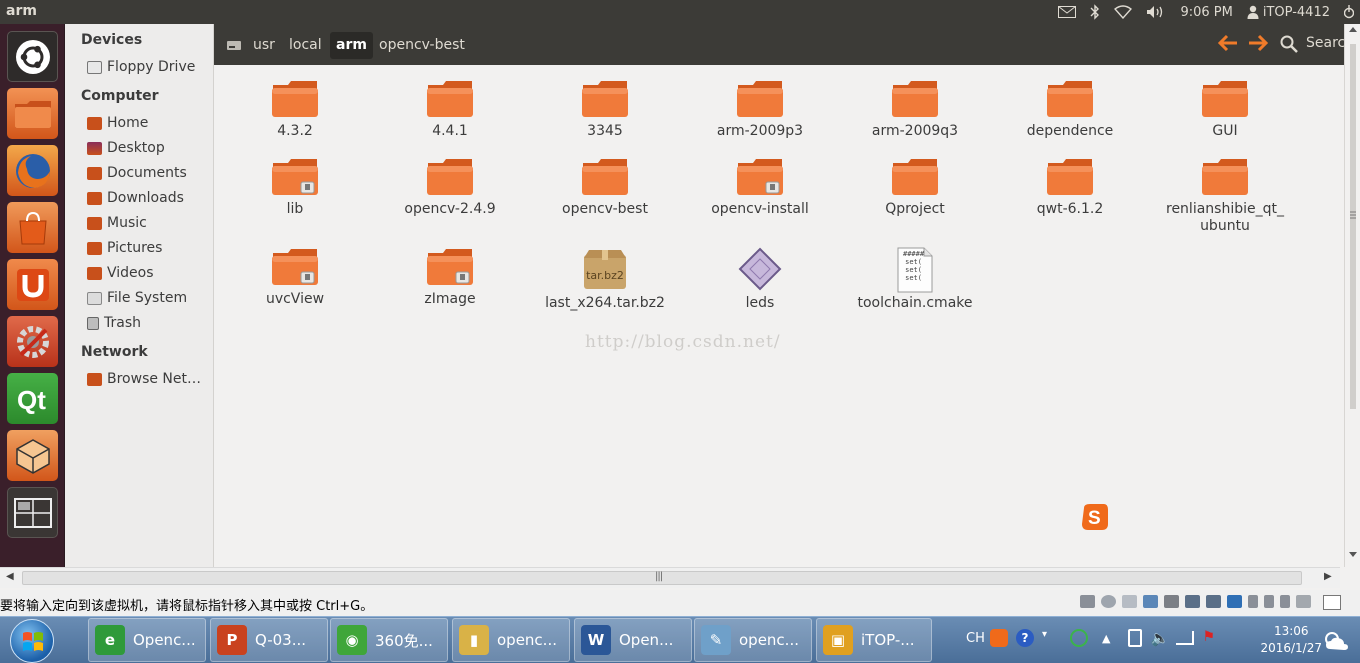  I want to click on file-item: tar.bz2 last_x264.tar.bz2, so click(605, 279).